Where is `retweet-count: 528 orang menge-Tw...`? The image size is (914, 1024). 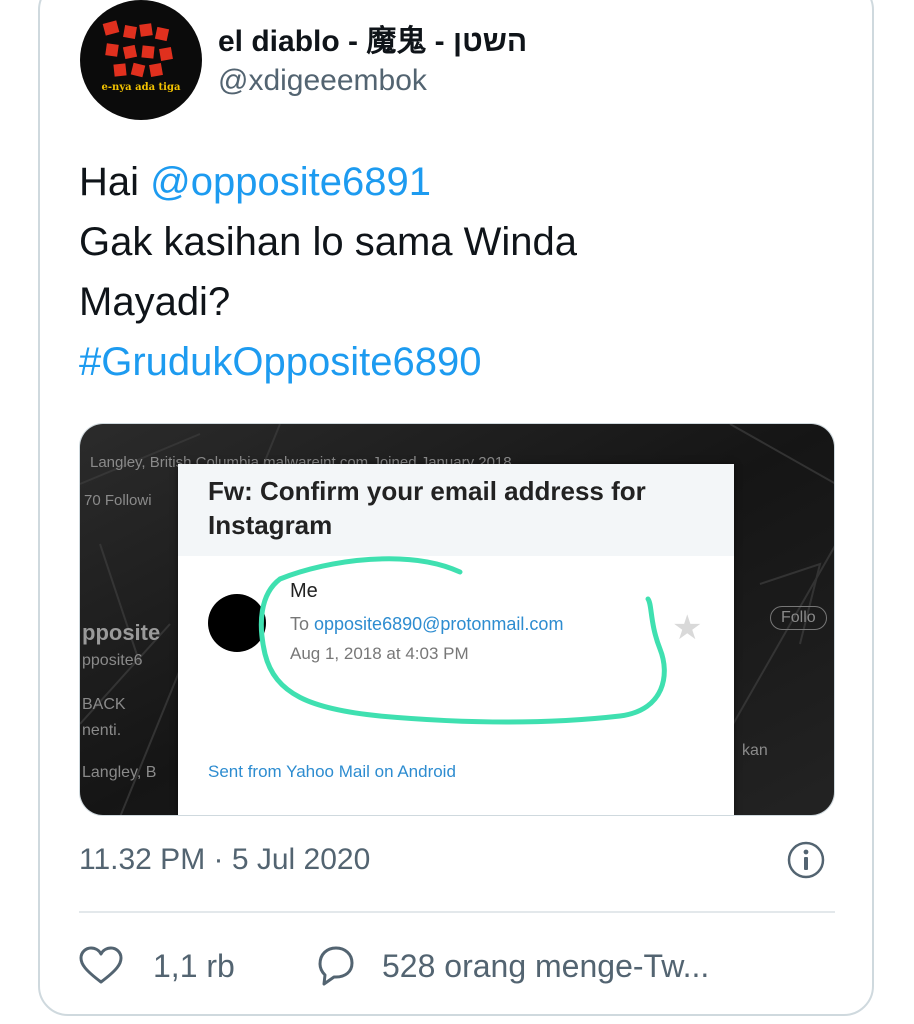
retweet-count: 528 orang menge-Tw... is located at coordinates (546, 965).